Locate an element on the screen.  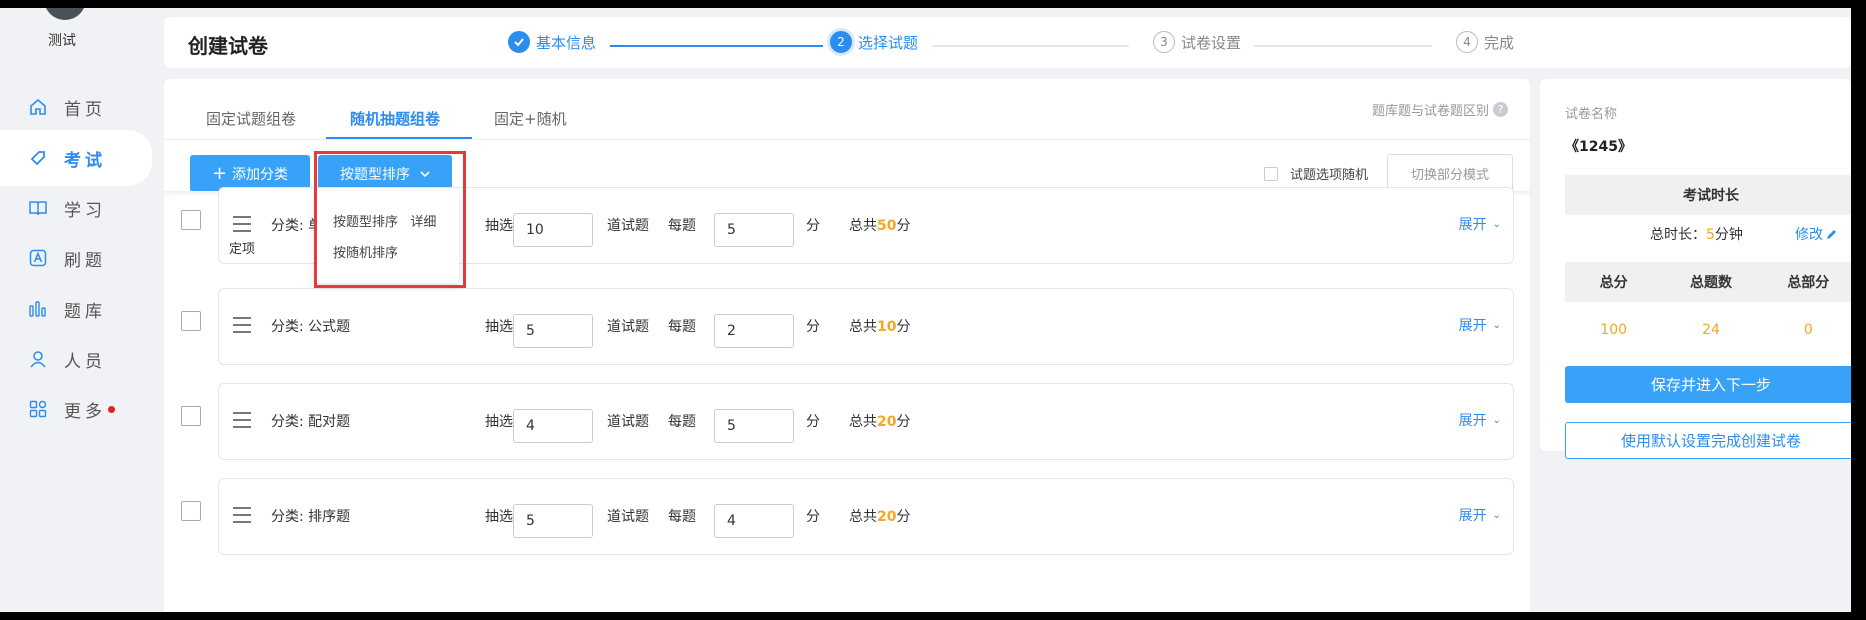
duration-row: 总时长：5分钟 修改 is located at coordinates (1708, 234).